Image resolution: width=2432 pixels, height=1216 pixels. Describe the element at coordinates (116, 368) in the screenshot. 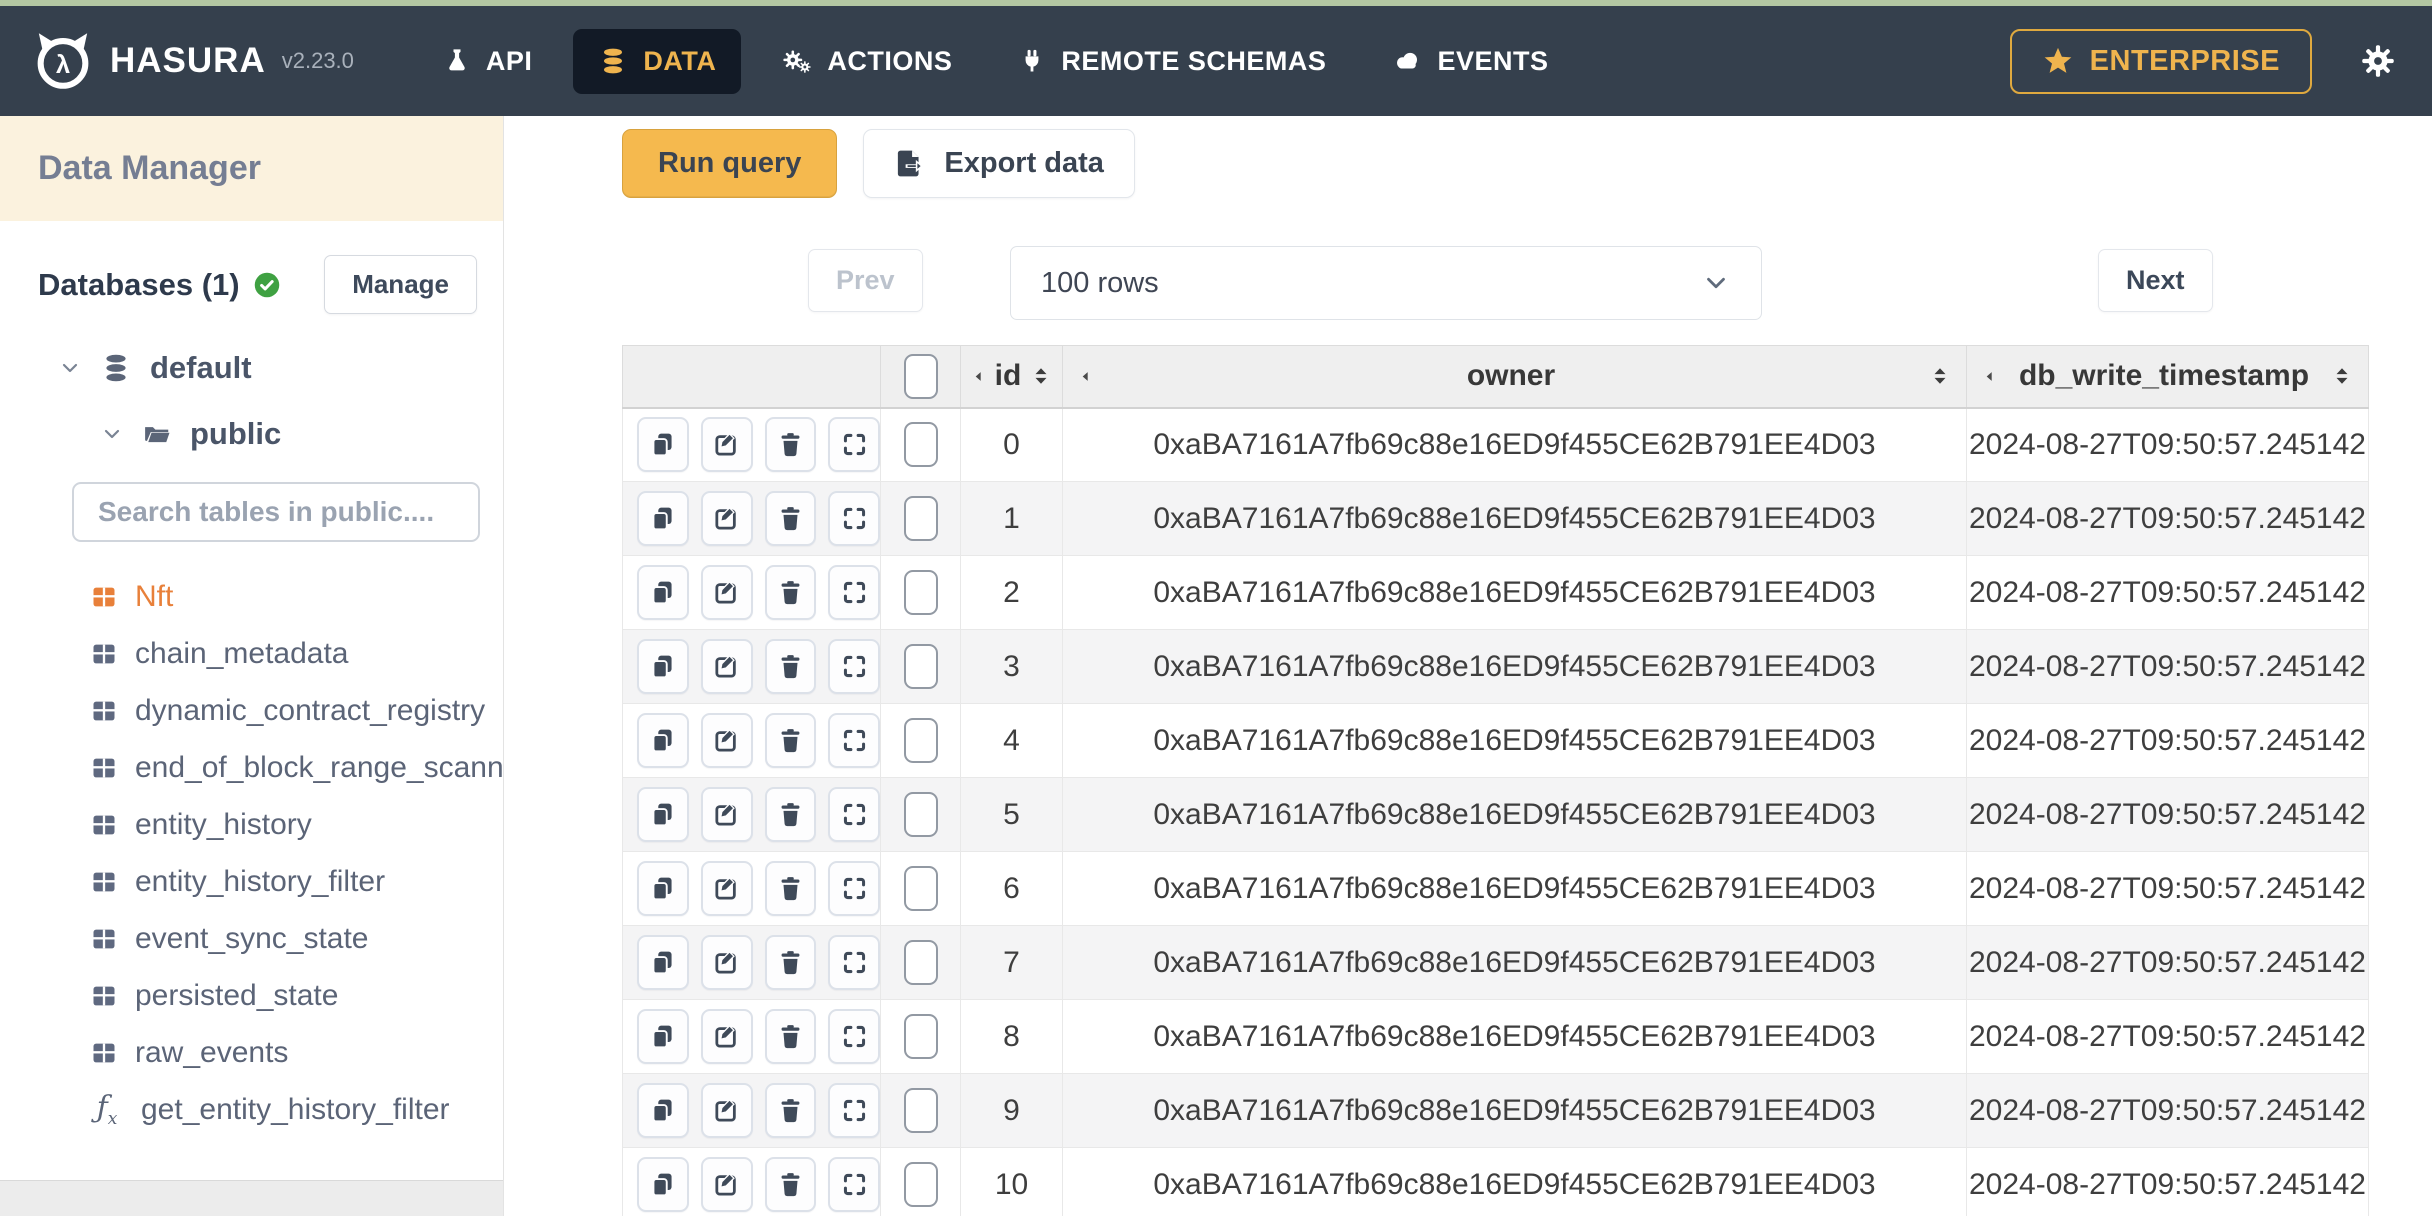

I see `database-icon` at that location.